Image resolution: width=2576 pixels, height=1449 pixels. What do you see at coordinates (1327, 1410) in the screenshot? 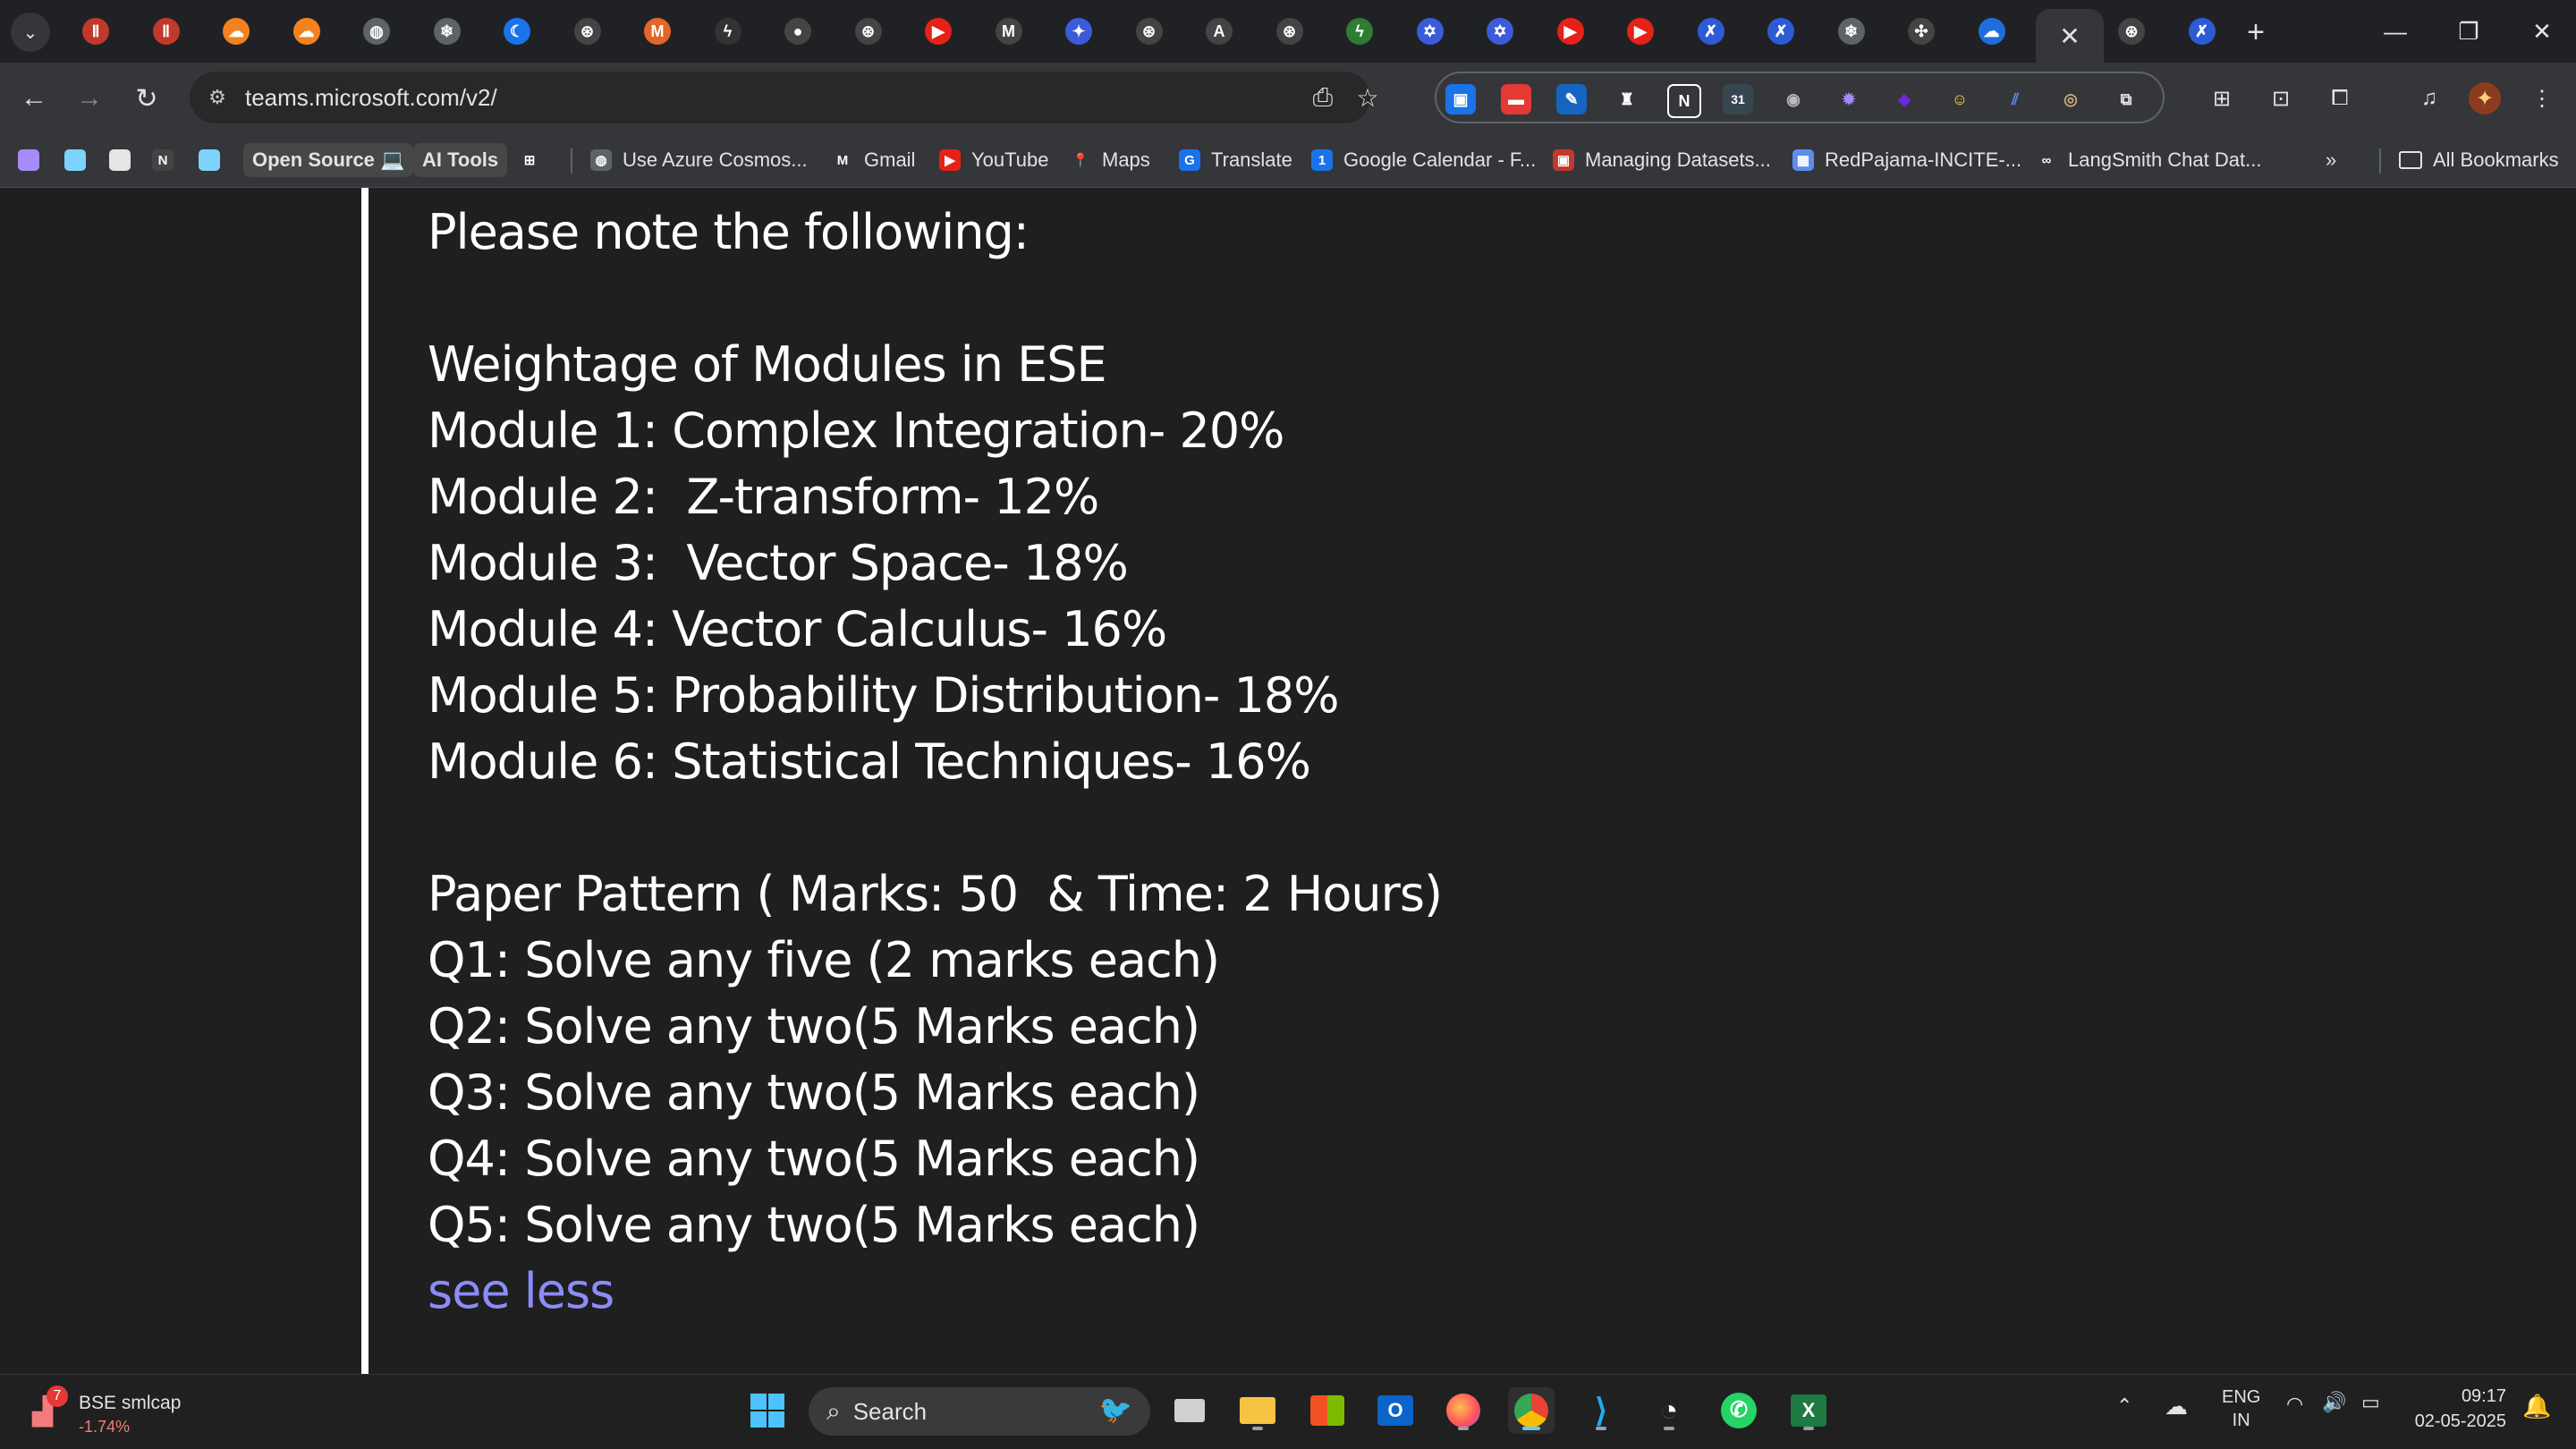
I see `store-icon` at bounding box center [1327, 1410].